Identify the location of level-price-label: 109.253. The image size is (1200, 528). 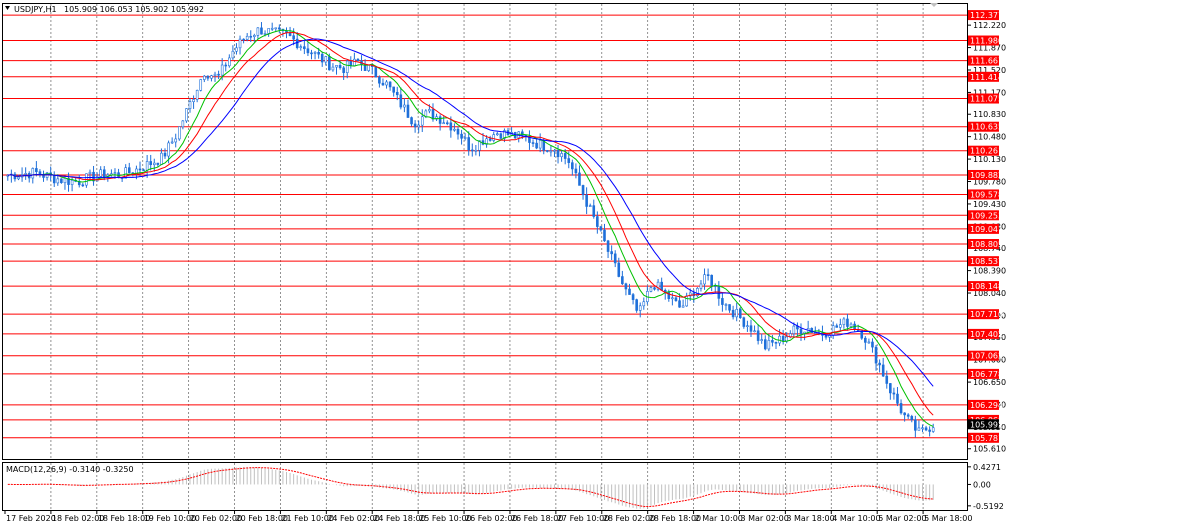
(986, 215).